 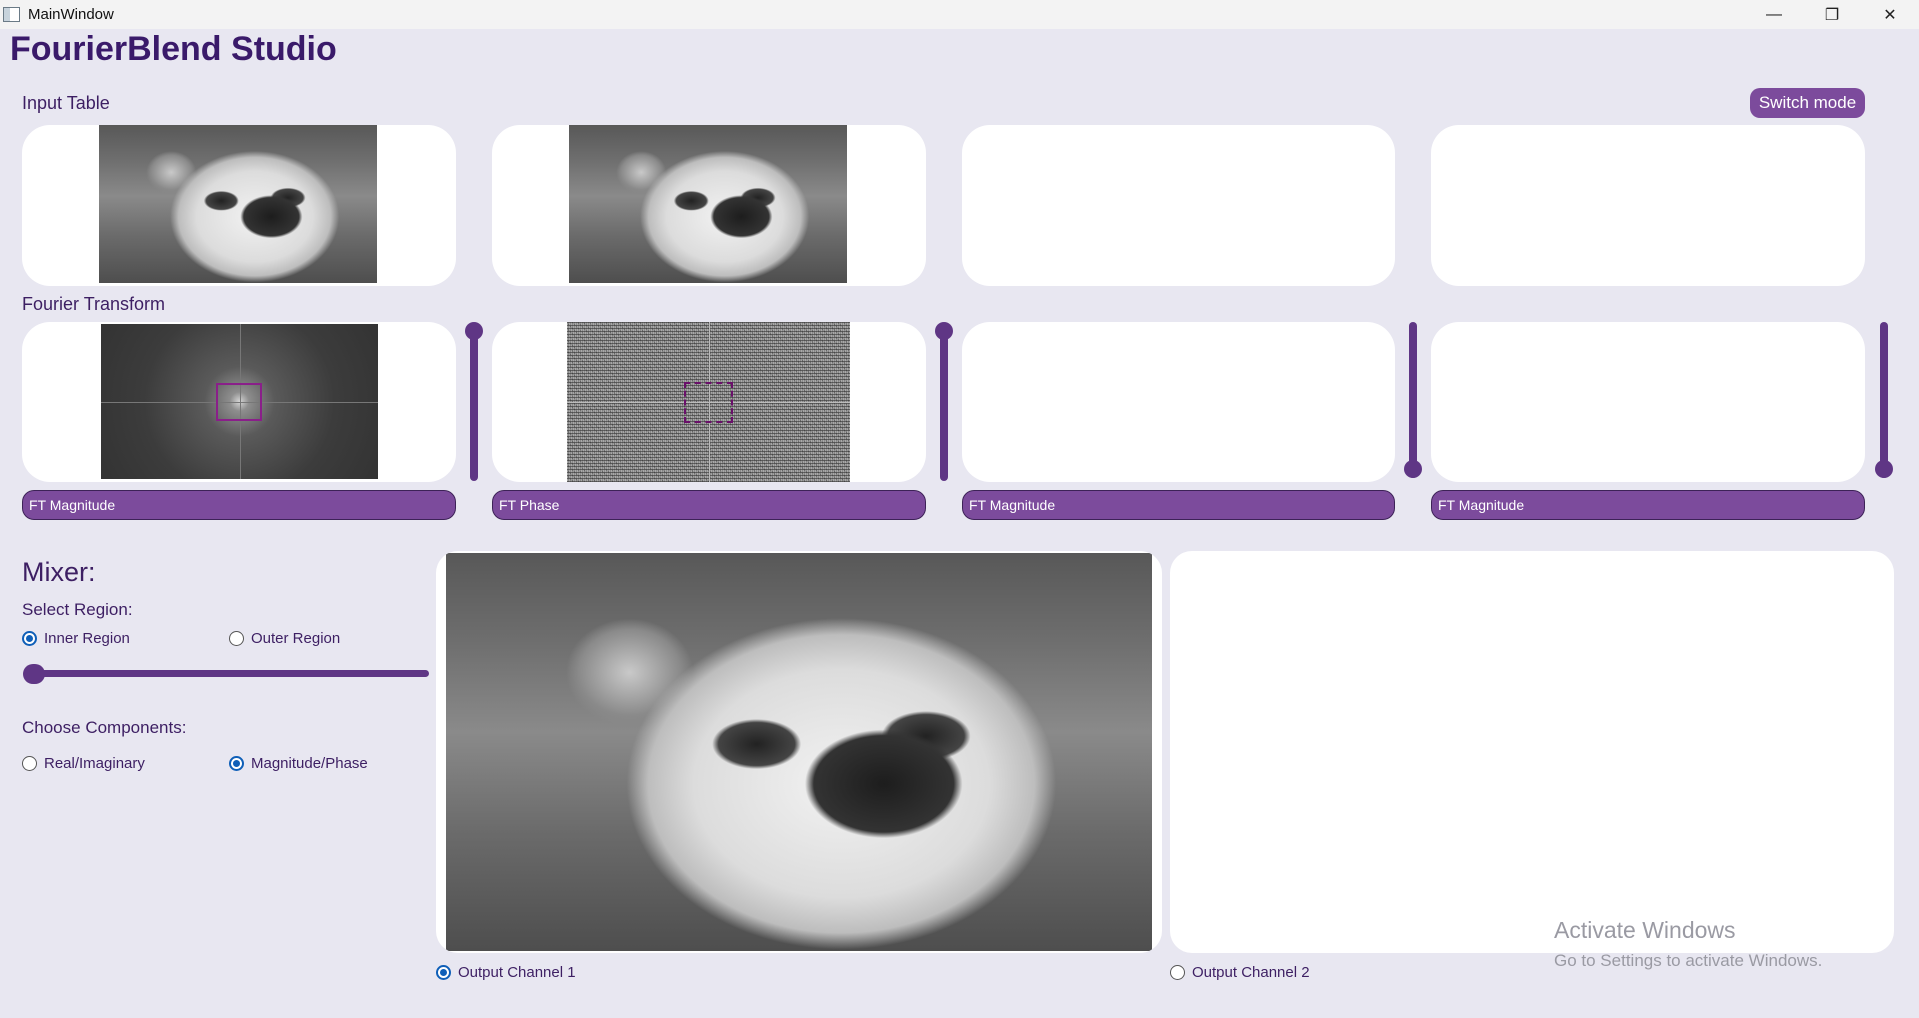 I want to click on ft-component-select-2: FT Phase, so click(x=709, y=505).